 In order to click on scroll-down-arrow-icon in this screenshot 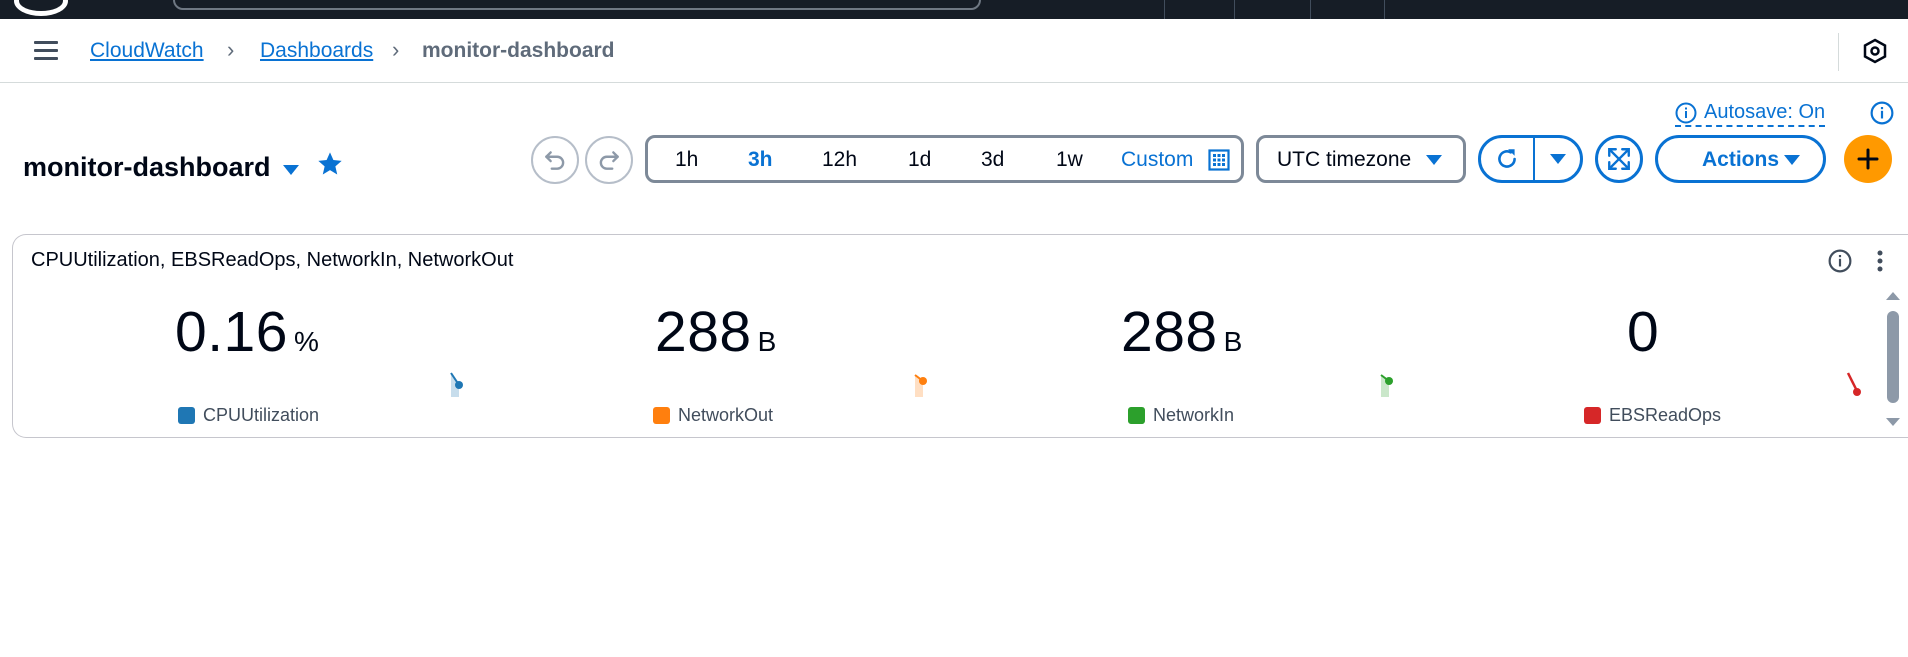, I will do `click(1893, 424)`.